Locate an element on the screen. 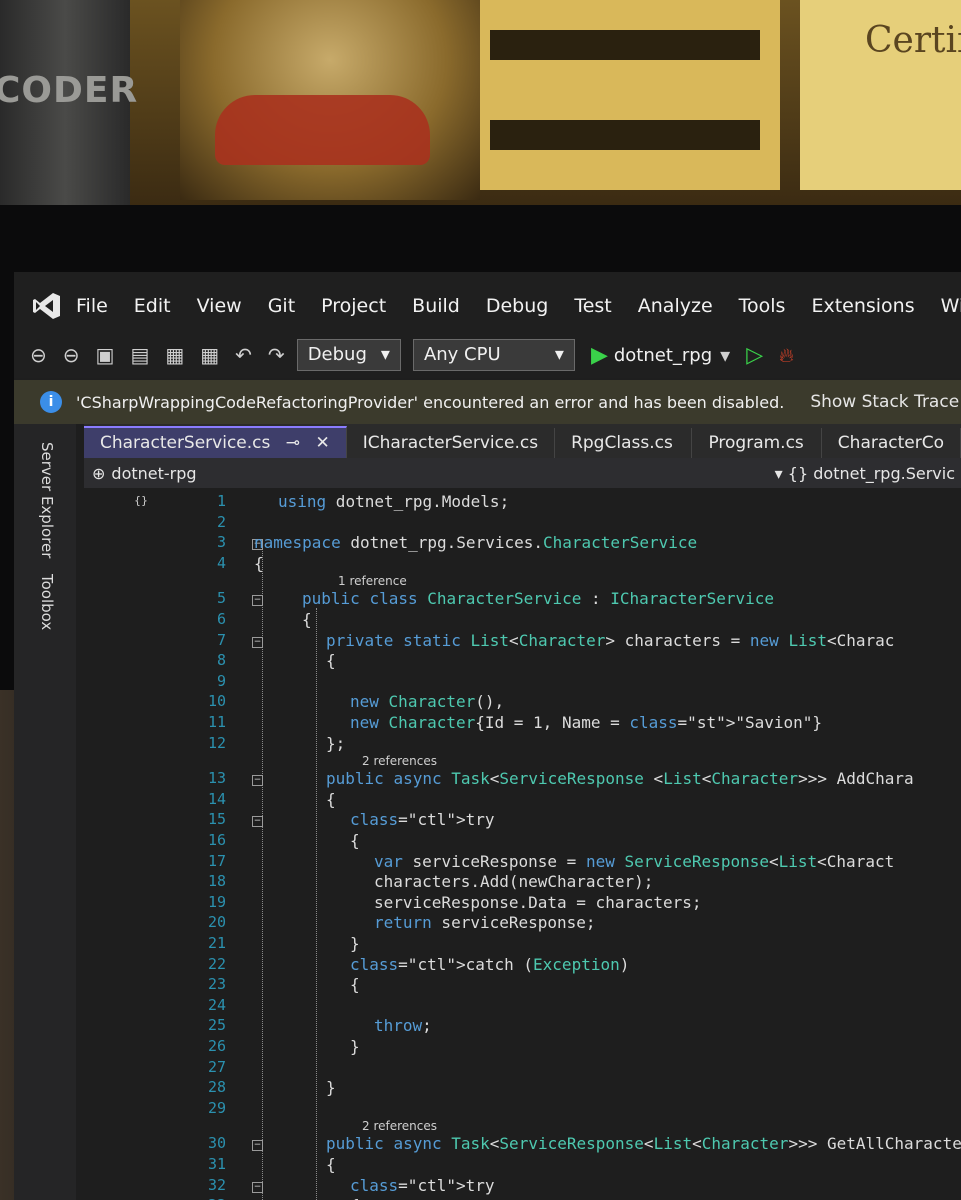 The image size is (961, 1200). server-explorer-tab: Server Explorer is located at coordinates (47, 500).